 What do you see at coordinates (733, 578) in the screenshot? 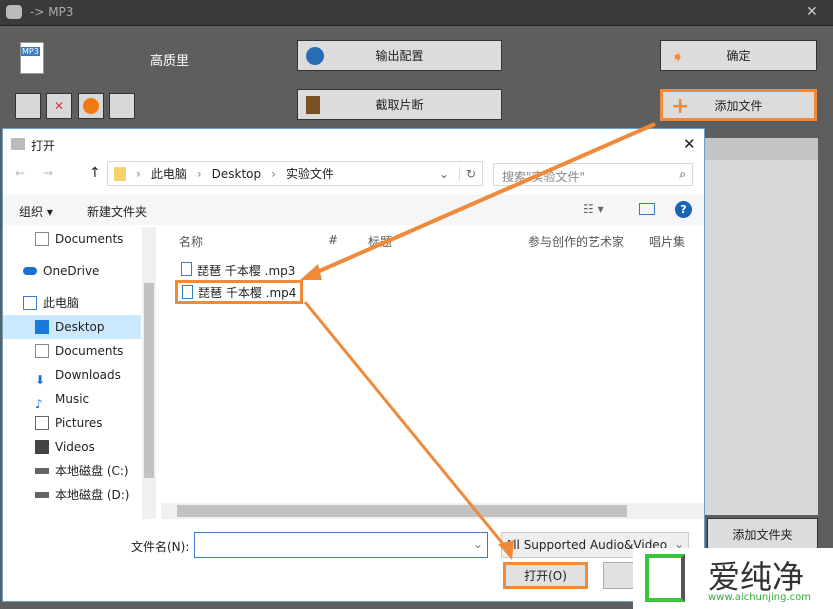
I see `watermark-logo: 爱纯净 www.aichunjing.com` at bounding box center [733, 578].